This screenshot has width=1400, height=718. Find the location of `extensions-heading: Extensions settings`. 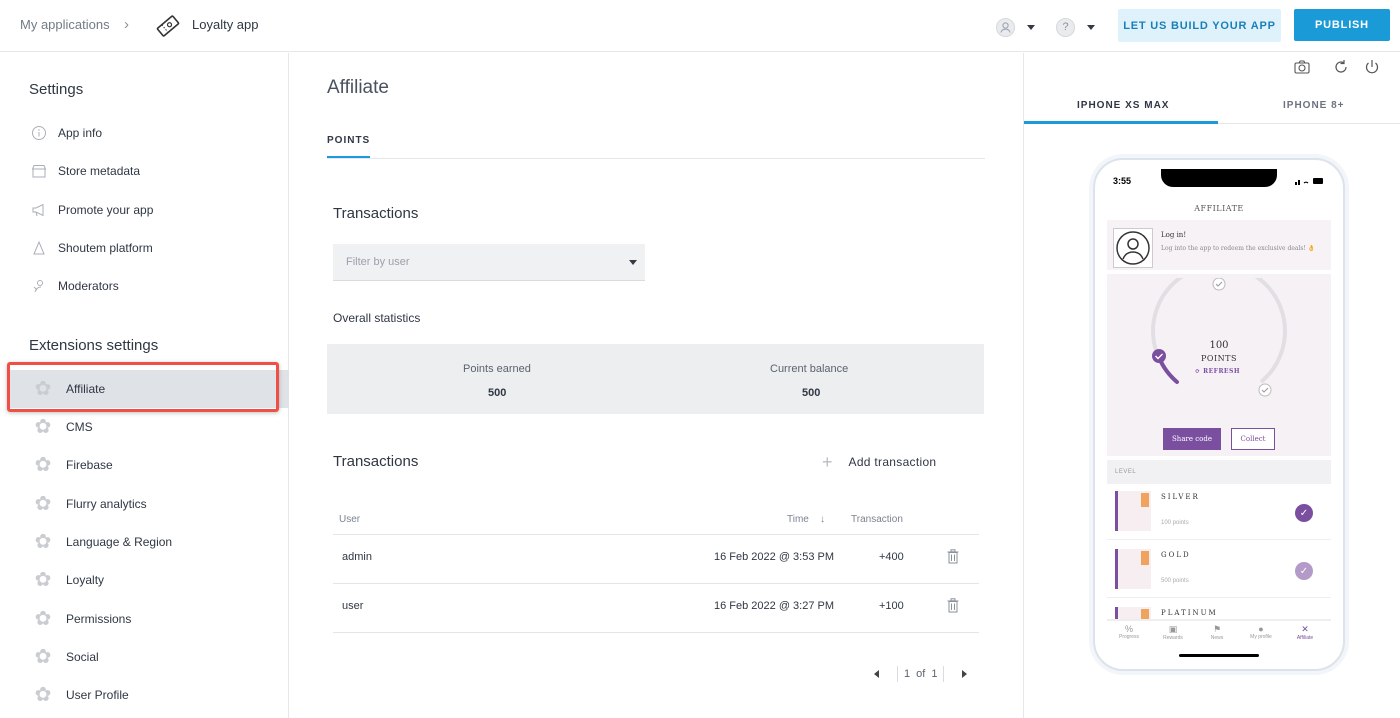

extensions-heading: Extensions settings is located at coordinates (94, 345).